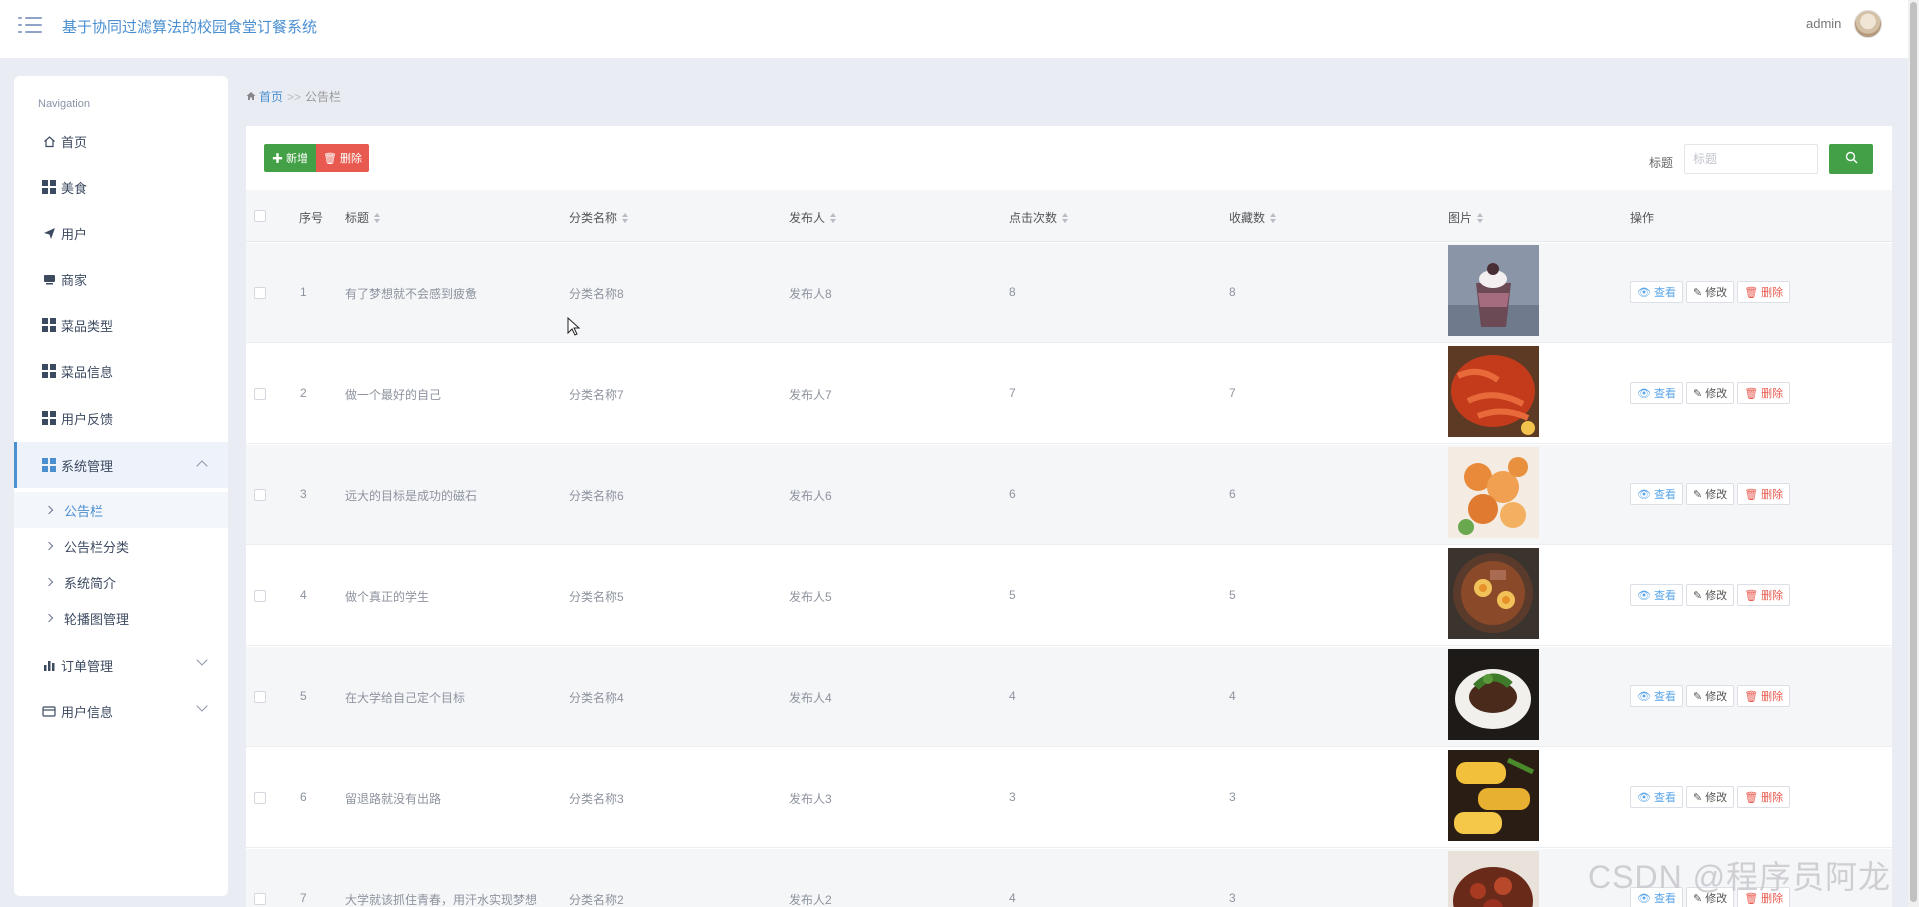 The image size is (1919, 907). Describe the element at coordinates (1493, 694) in the screenshot. I see `braised-dish-image` at that location.